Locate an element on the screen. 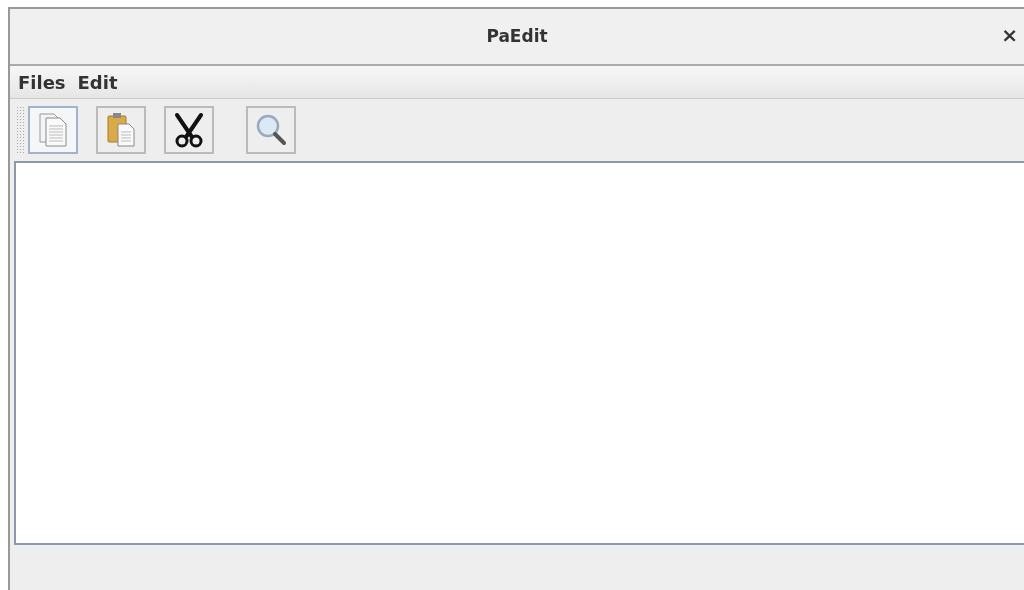 Image resolution: width=1024 pixels, height=590 pixels. clipboard-icon is located at coordinates (121, 130).